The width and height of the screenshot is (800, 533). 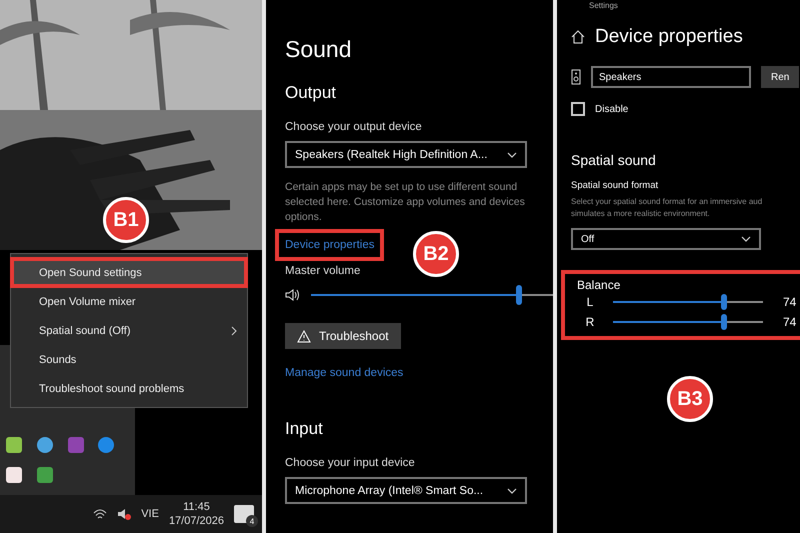 I want to click on step-badge: B3, so click(x=690, y=399).